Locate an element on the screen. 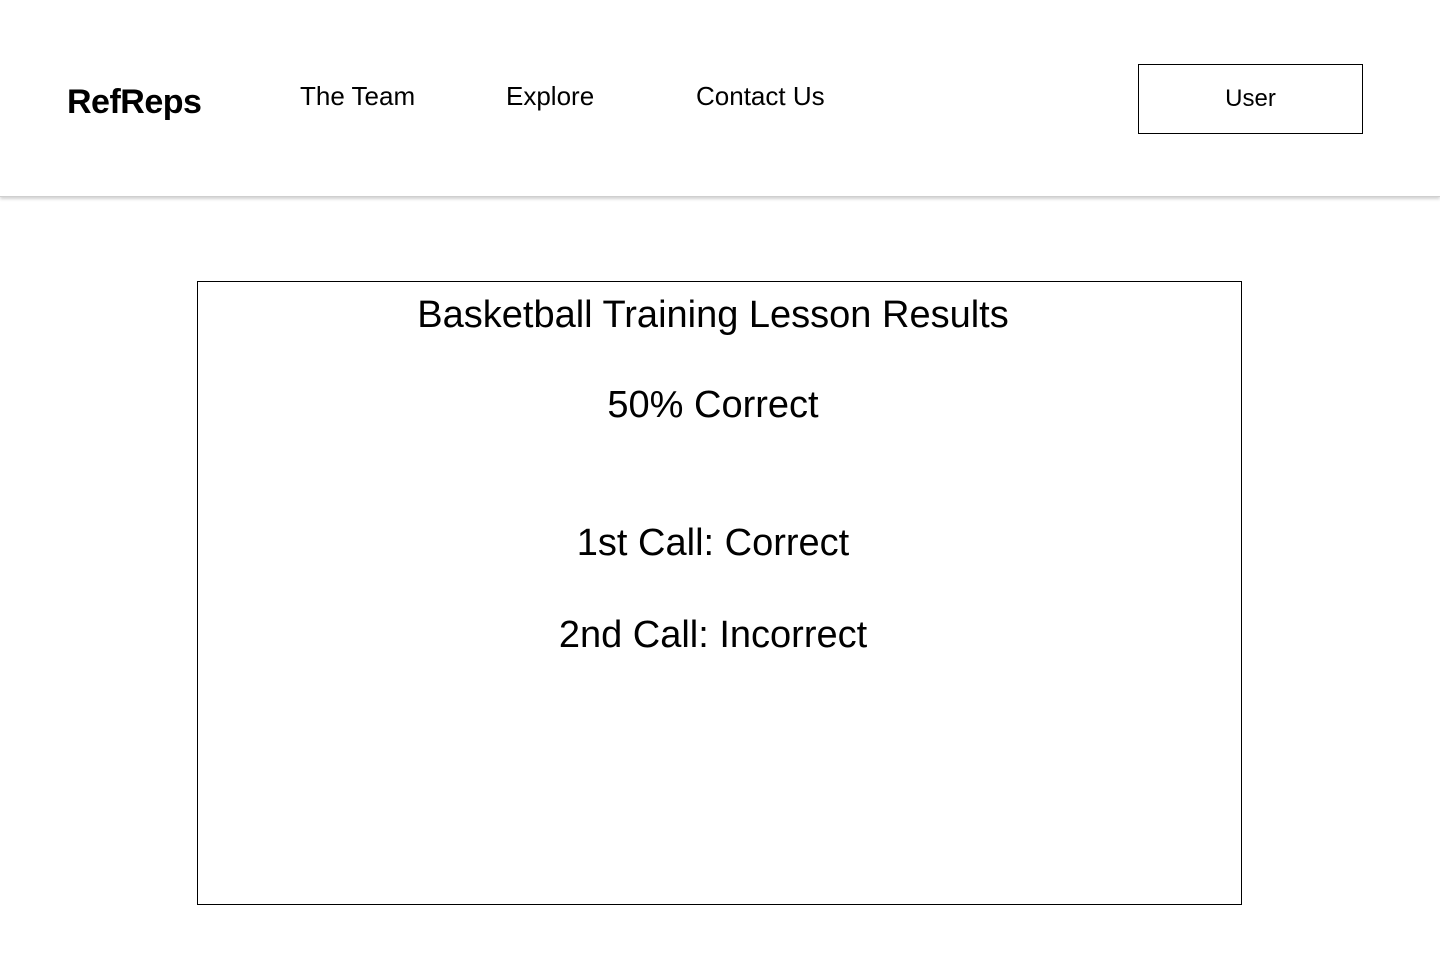 The height and width of the screenshot is (979, 1440). nav-link-contact-us: Contact Us is located at coordinates (760, 96).